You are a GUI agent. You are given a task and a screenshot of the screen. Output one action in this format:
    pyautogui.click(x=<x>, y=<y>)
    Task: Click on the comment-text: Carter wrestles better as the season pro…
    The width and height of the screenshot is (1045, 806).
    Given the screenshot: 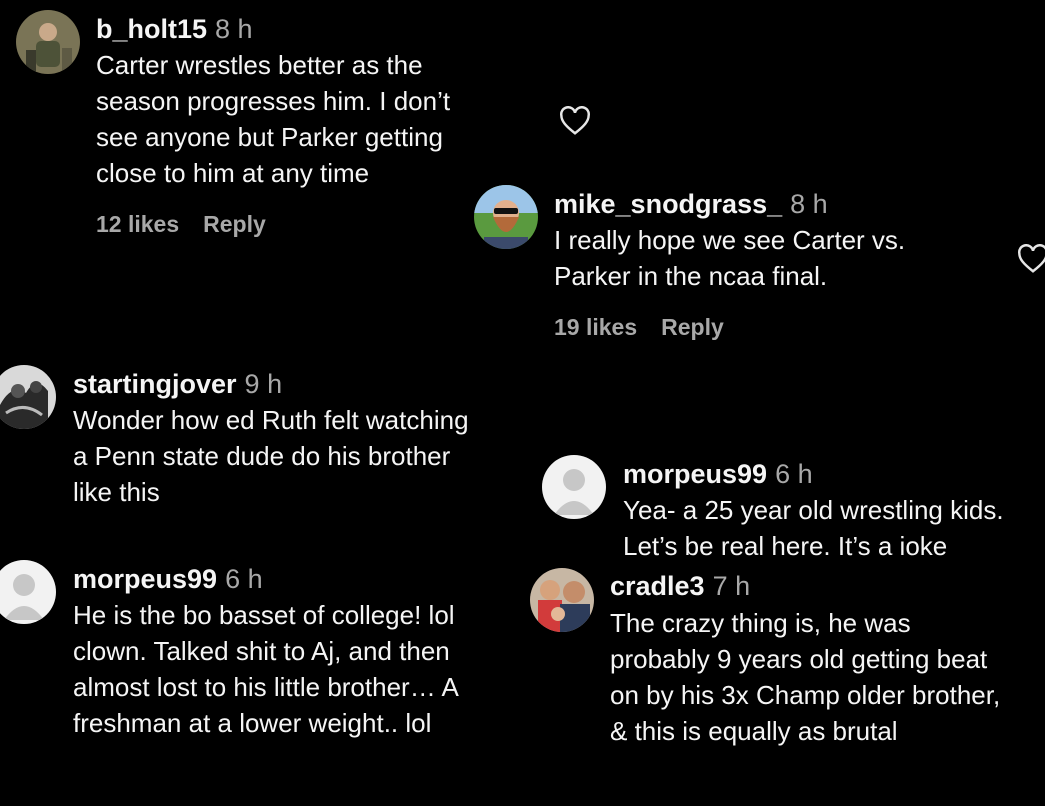 What is the action you would take?
    pyautogui.click(x=273, y=119)
    